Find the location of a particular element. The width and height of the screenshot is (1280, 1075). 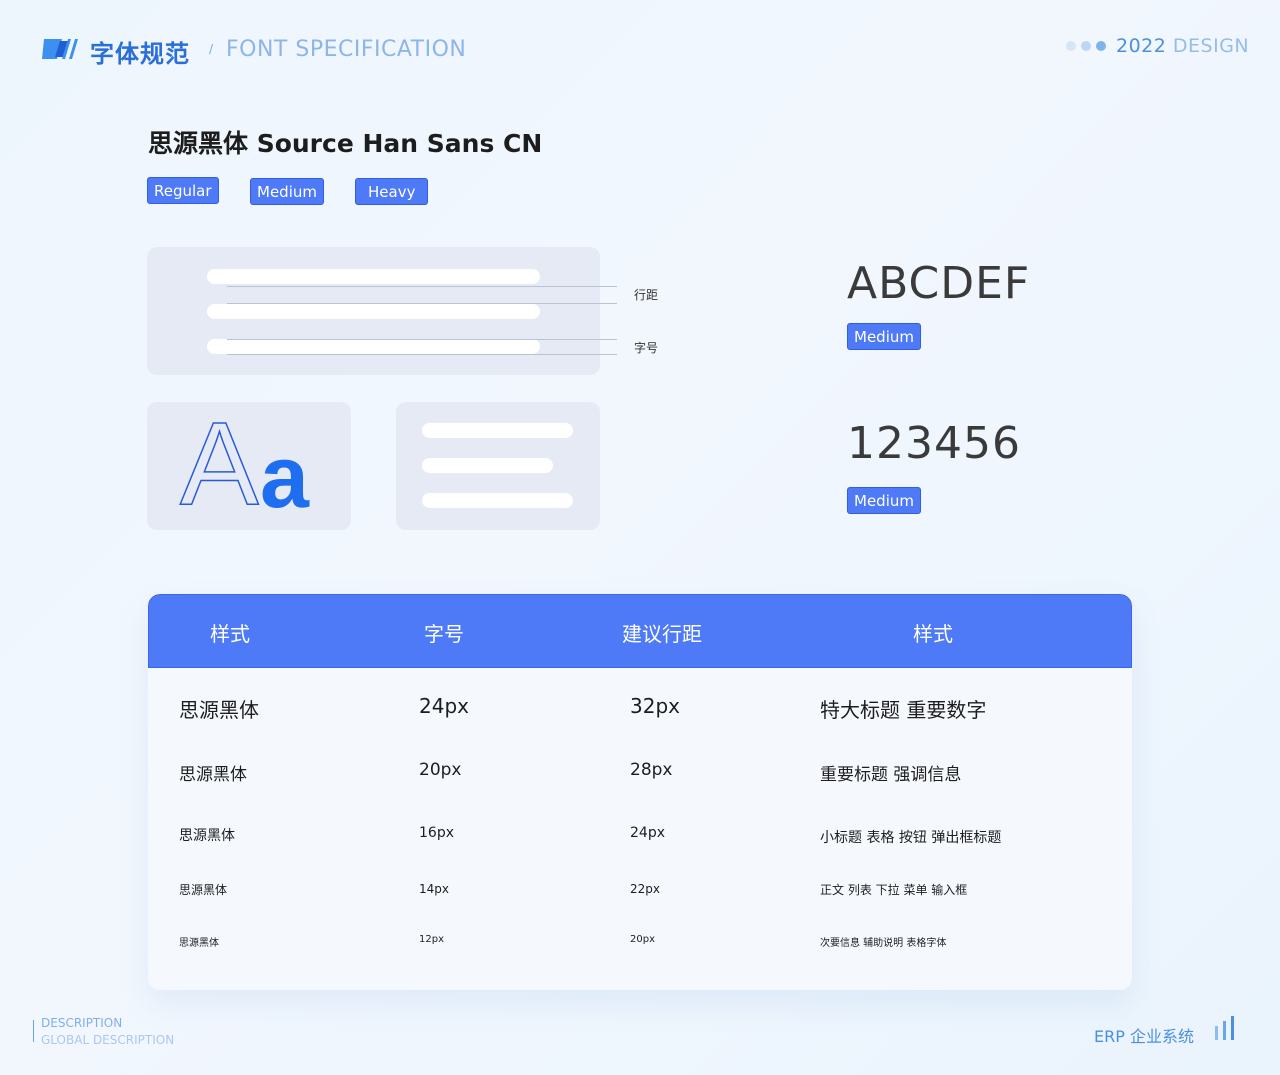

footer-divider is located at coordinates (33, 1031).